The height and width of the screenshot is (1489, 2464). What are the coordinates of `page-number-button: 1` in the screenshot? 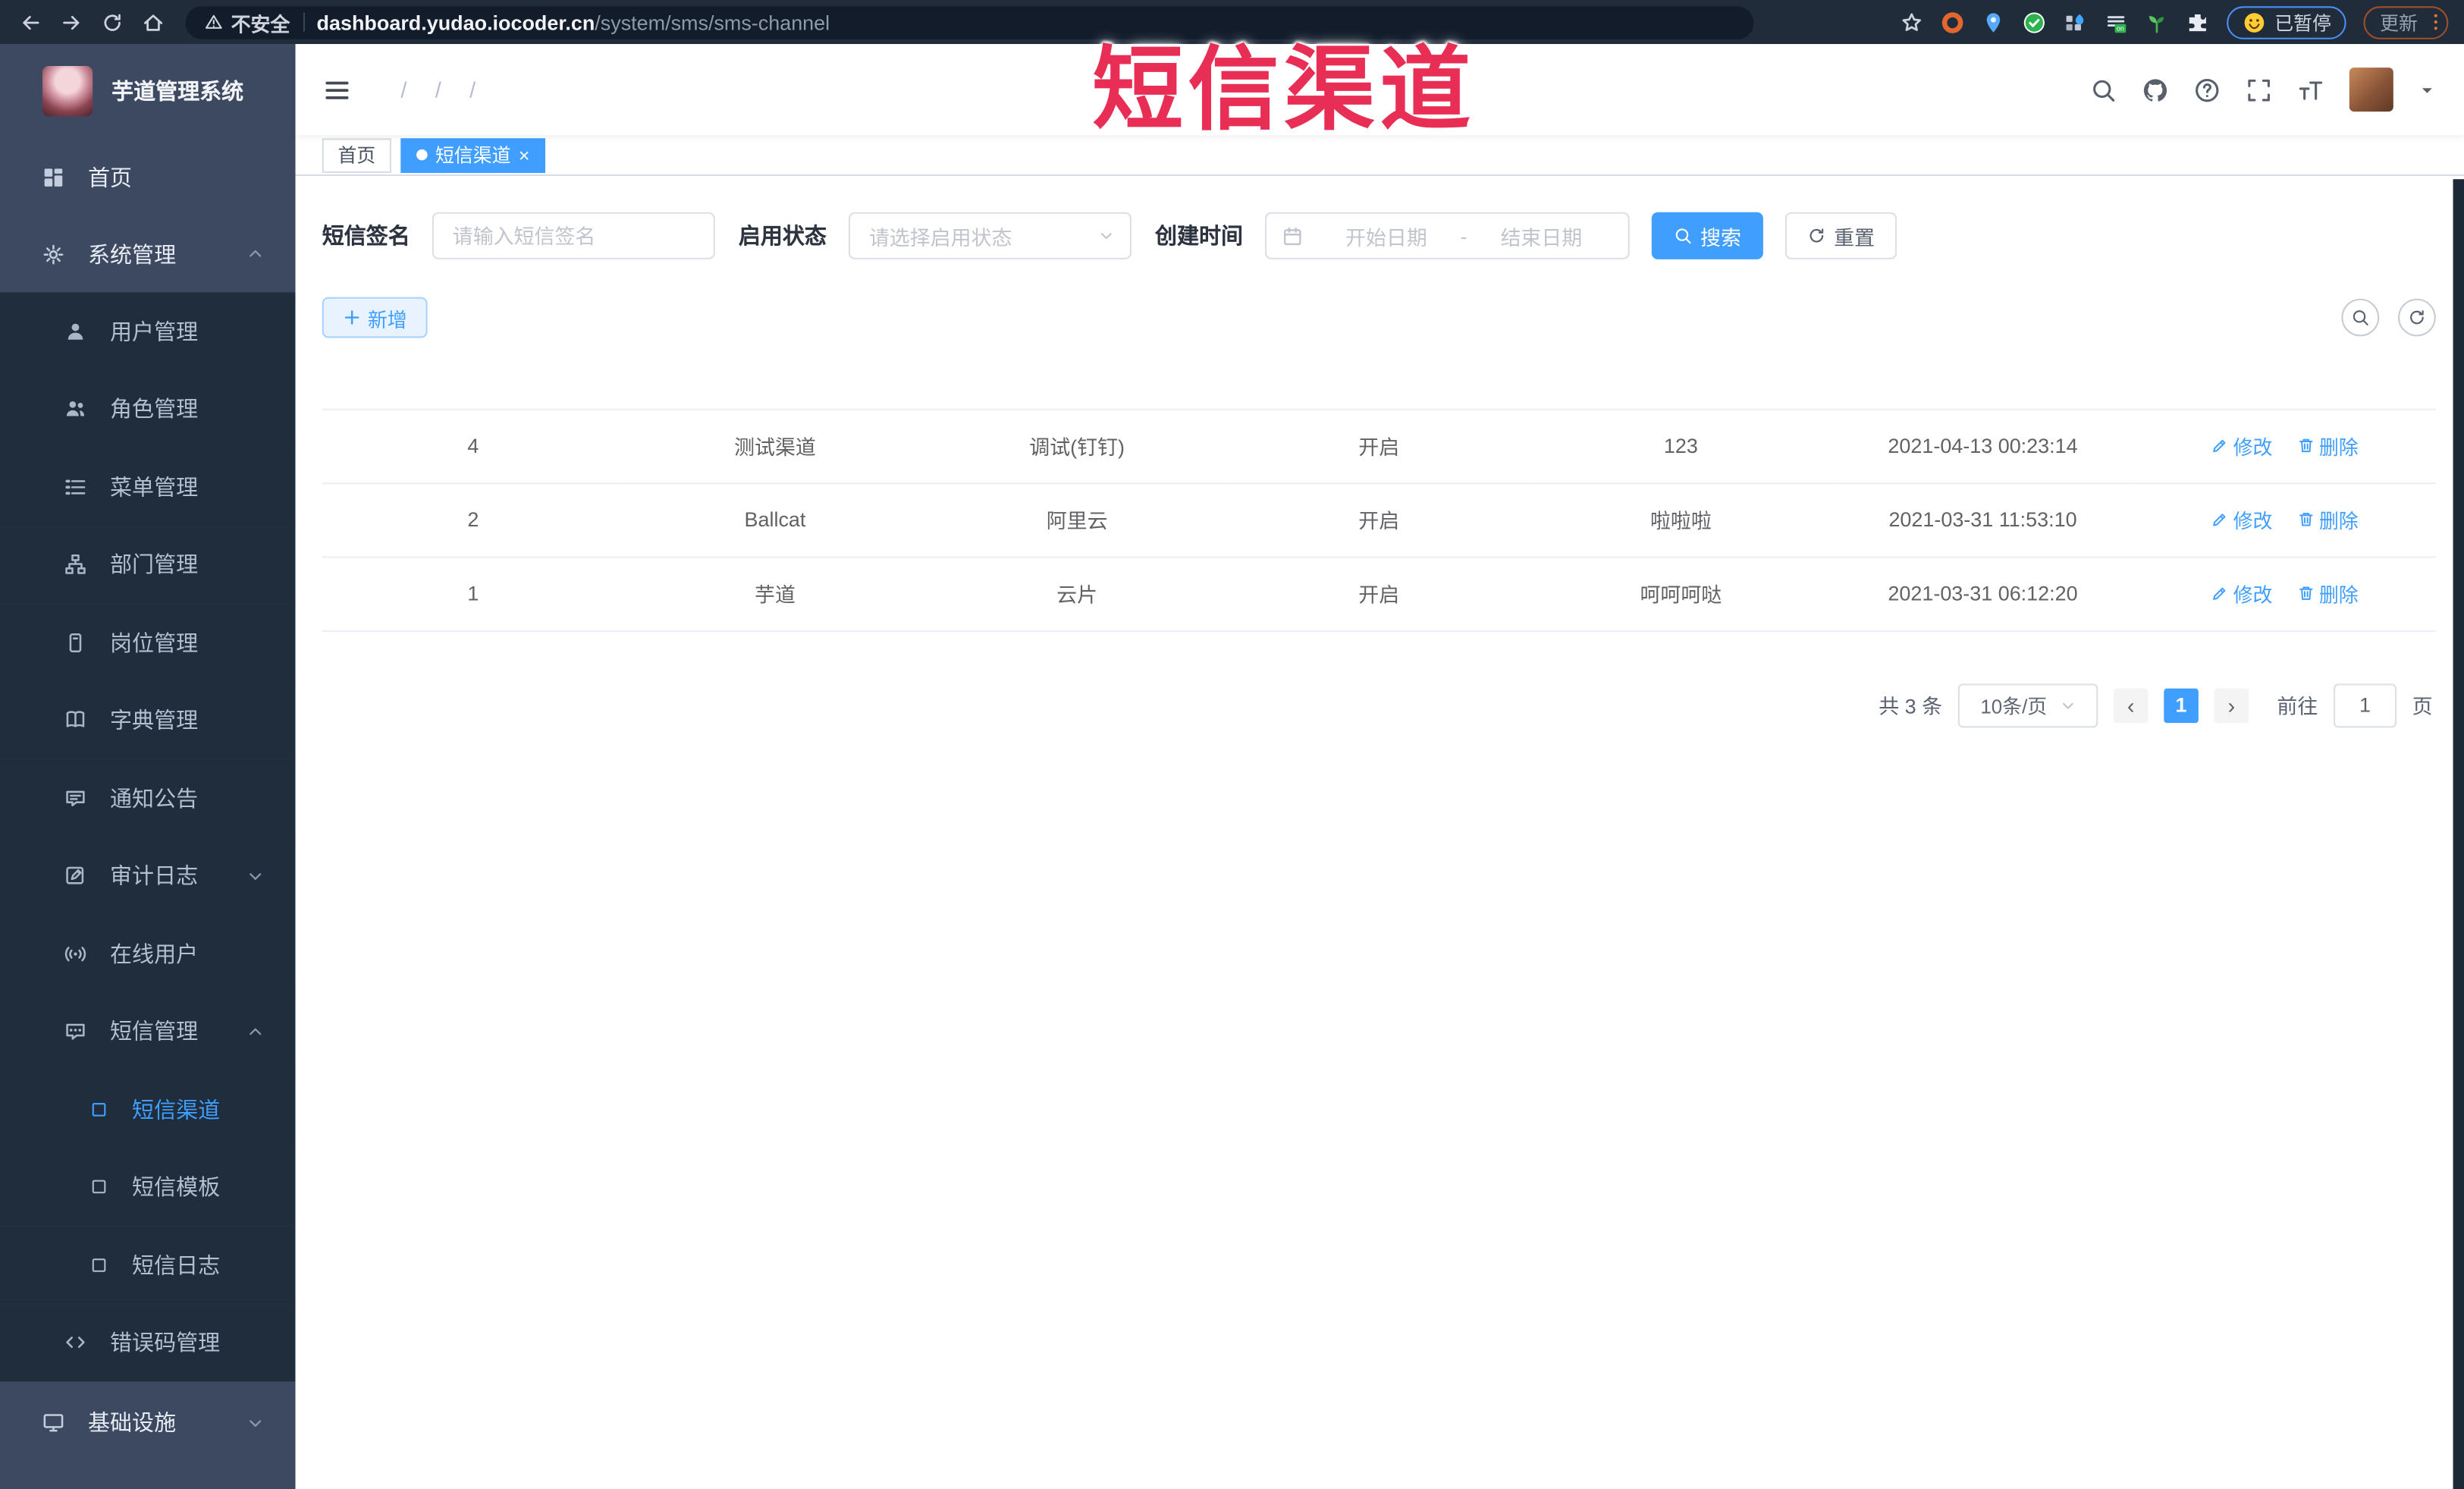 It's located at (2181, 705).